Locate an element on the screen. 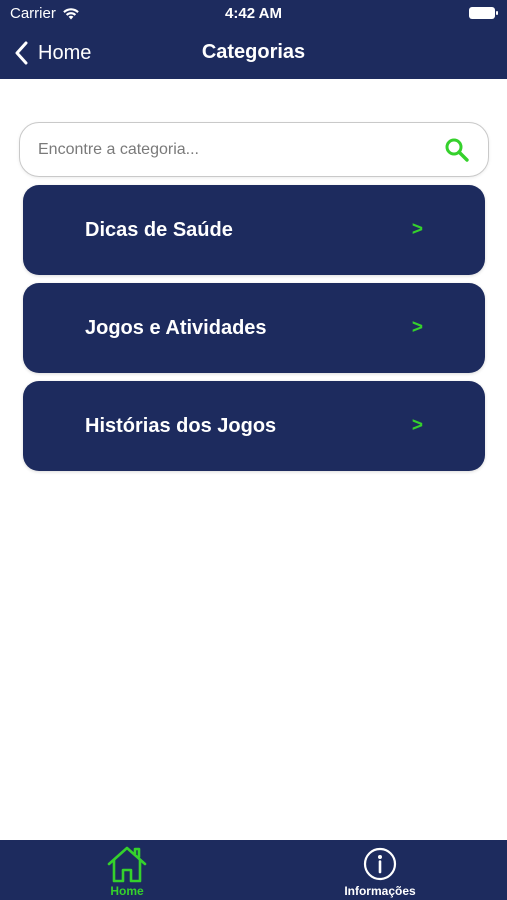  category-card-historias-dos-jogos: Histórias dos Jogos > is located at coordinates (254, 426).